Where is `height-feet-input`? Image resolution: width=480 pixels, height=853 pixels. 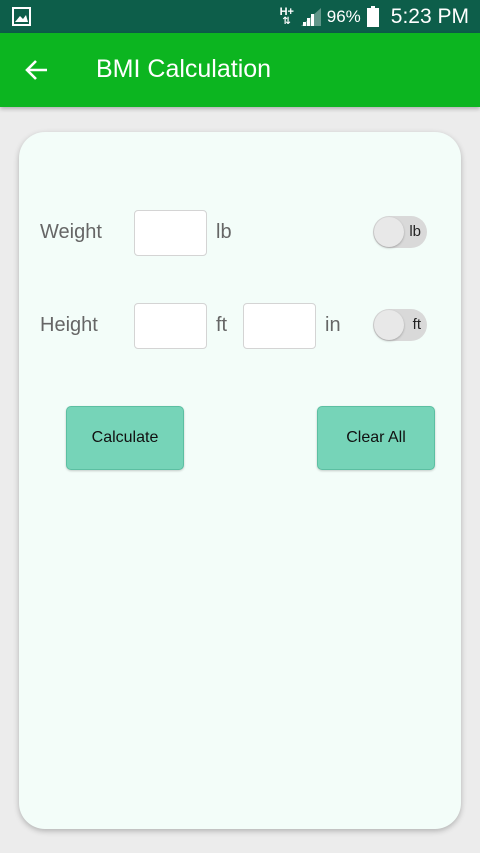 height-feet-input is located at coordinates (170, 326).